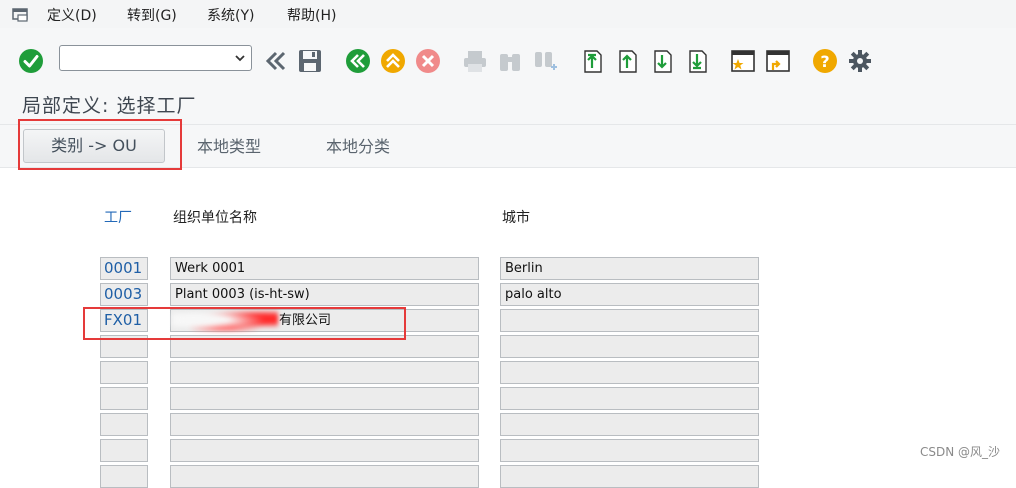  Describe the element at coordinates (124, 268) in the screenshot. I see `cell-plant: 0001` at that location.